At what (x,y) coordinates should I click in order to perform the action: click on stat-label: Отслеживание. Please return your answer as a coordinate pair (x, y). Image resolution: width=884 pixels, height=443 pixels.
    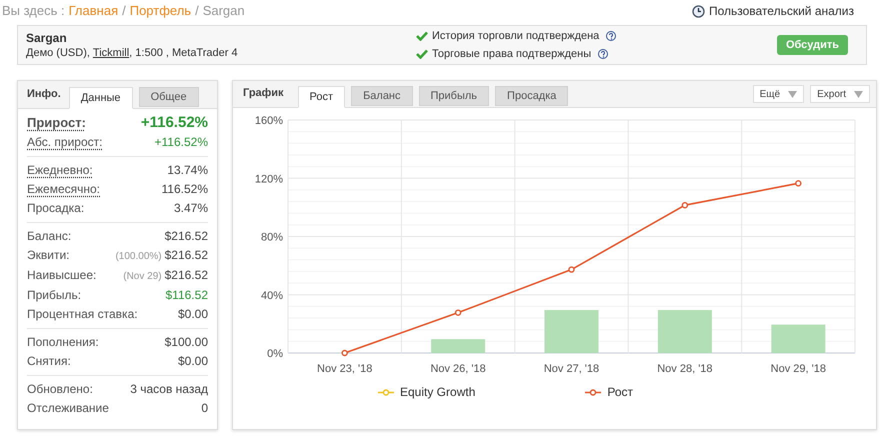
    Looking at the image, I should click on (68, 408).